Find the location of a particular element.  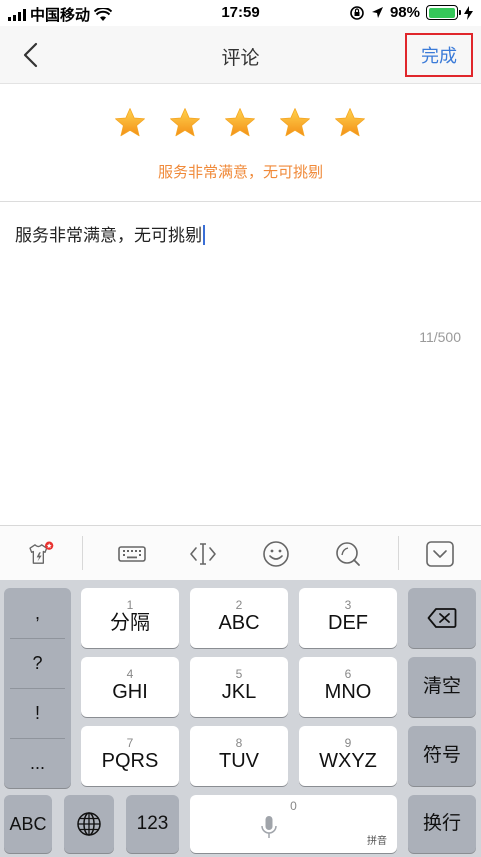

globe-button is located at coordinates (89, 824).